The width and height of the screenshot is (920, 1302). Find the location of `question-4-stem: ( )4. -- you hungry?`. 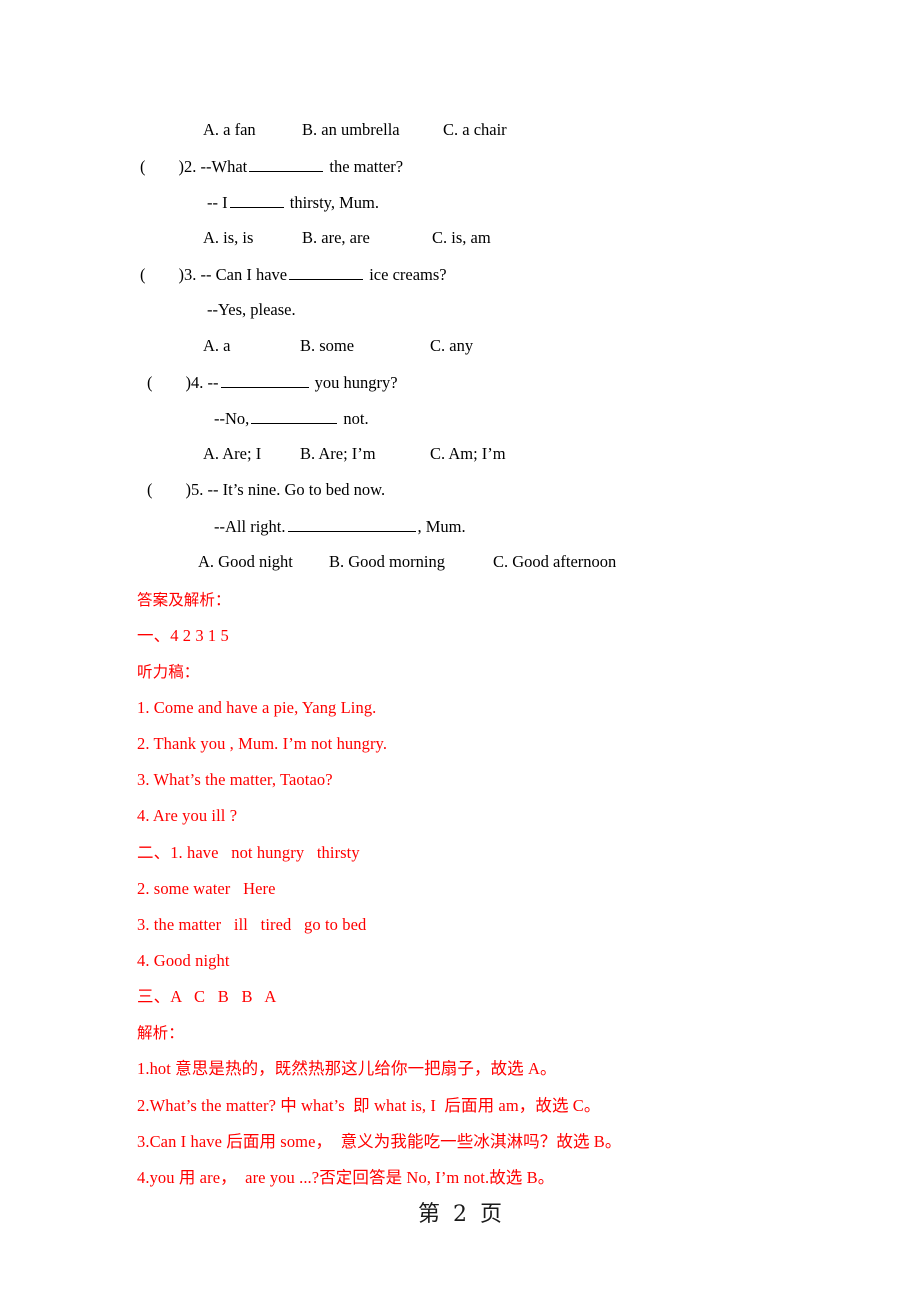

question-4-stem: ( )4. -- you hungry? is located at coordinates (272, 382).